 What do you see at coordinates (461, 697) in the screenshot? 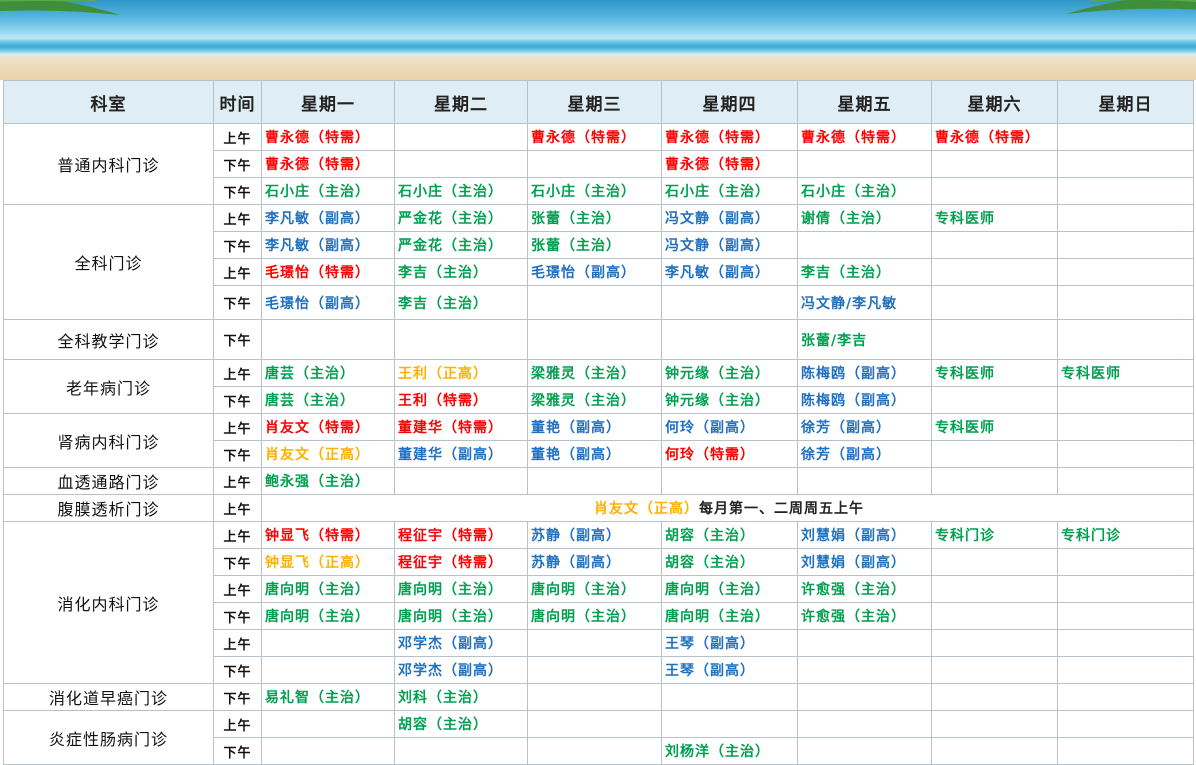
I see `schedule-cell: 刘科（主治）` at bounding box center [461, 697].